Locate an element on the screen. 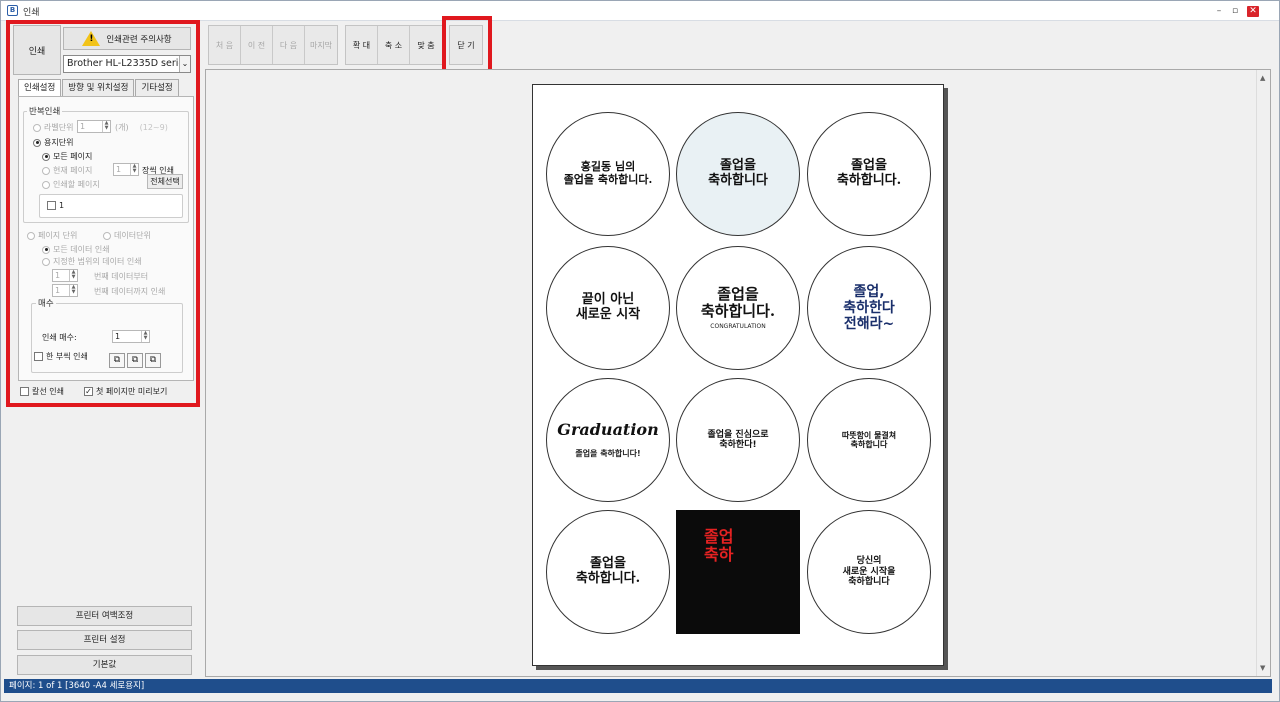  app-icon: B is located at coordinates (12, 10).